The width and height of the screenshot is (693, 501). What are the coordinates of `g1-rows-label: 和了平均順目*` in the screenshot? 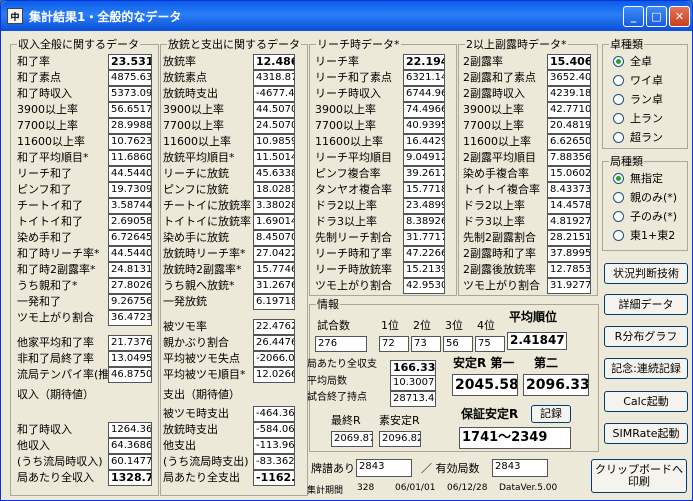 It's located at (53, 157).